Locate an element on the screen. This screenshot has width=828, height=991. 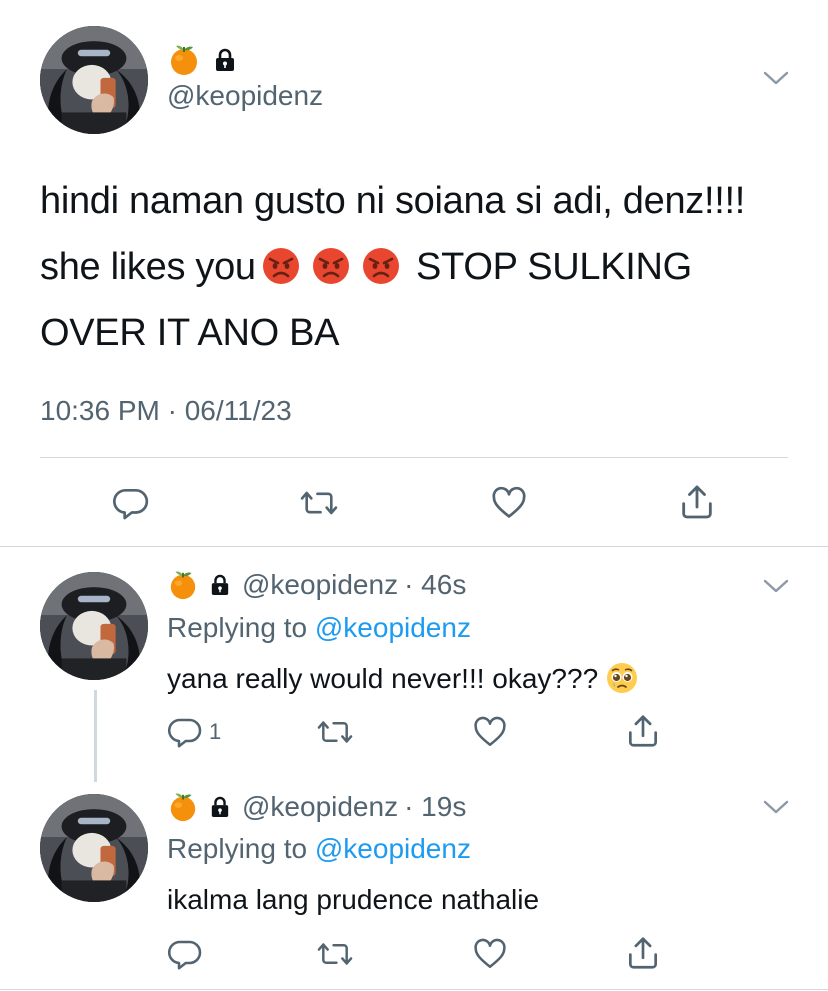
pleading-face-emoji is located at coordinates (622, 678).